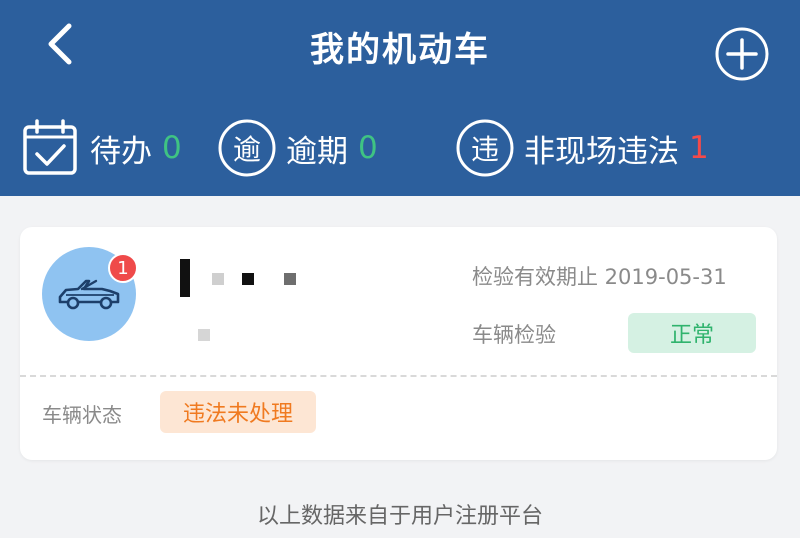 The width and height of the screenshot is (800, 538). I want to click on inspection-expiry: 检验有效期止 2019-05-31, so click(599, 277).